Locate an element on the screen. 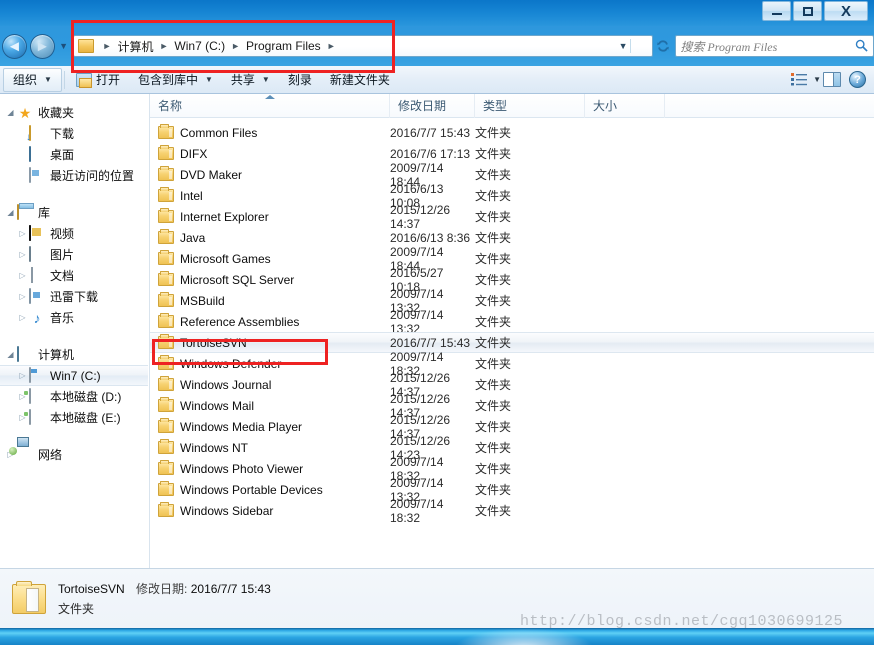 The image size is (874, 645). burn-button: 刻录 is located at coordinates (300, 80).